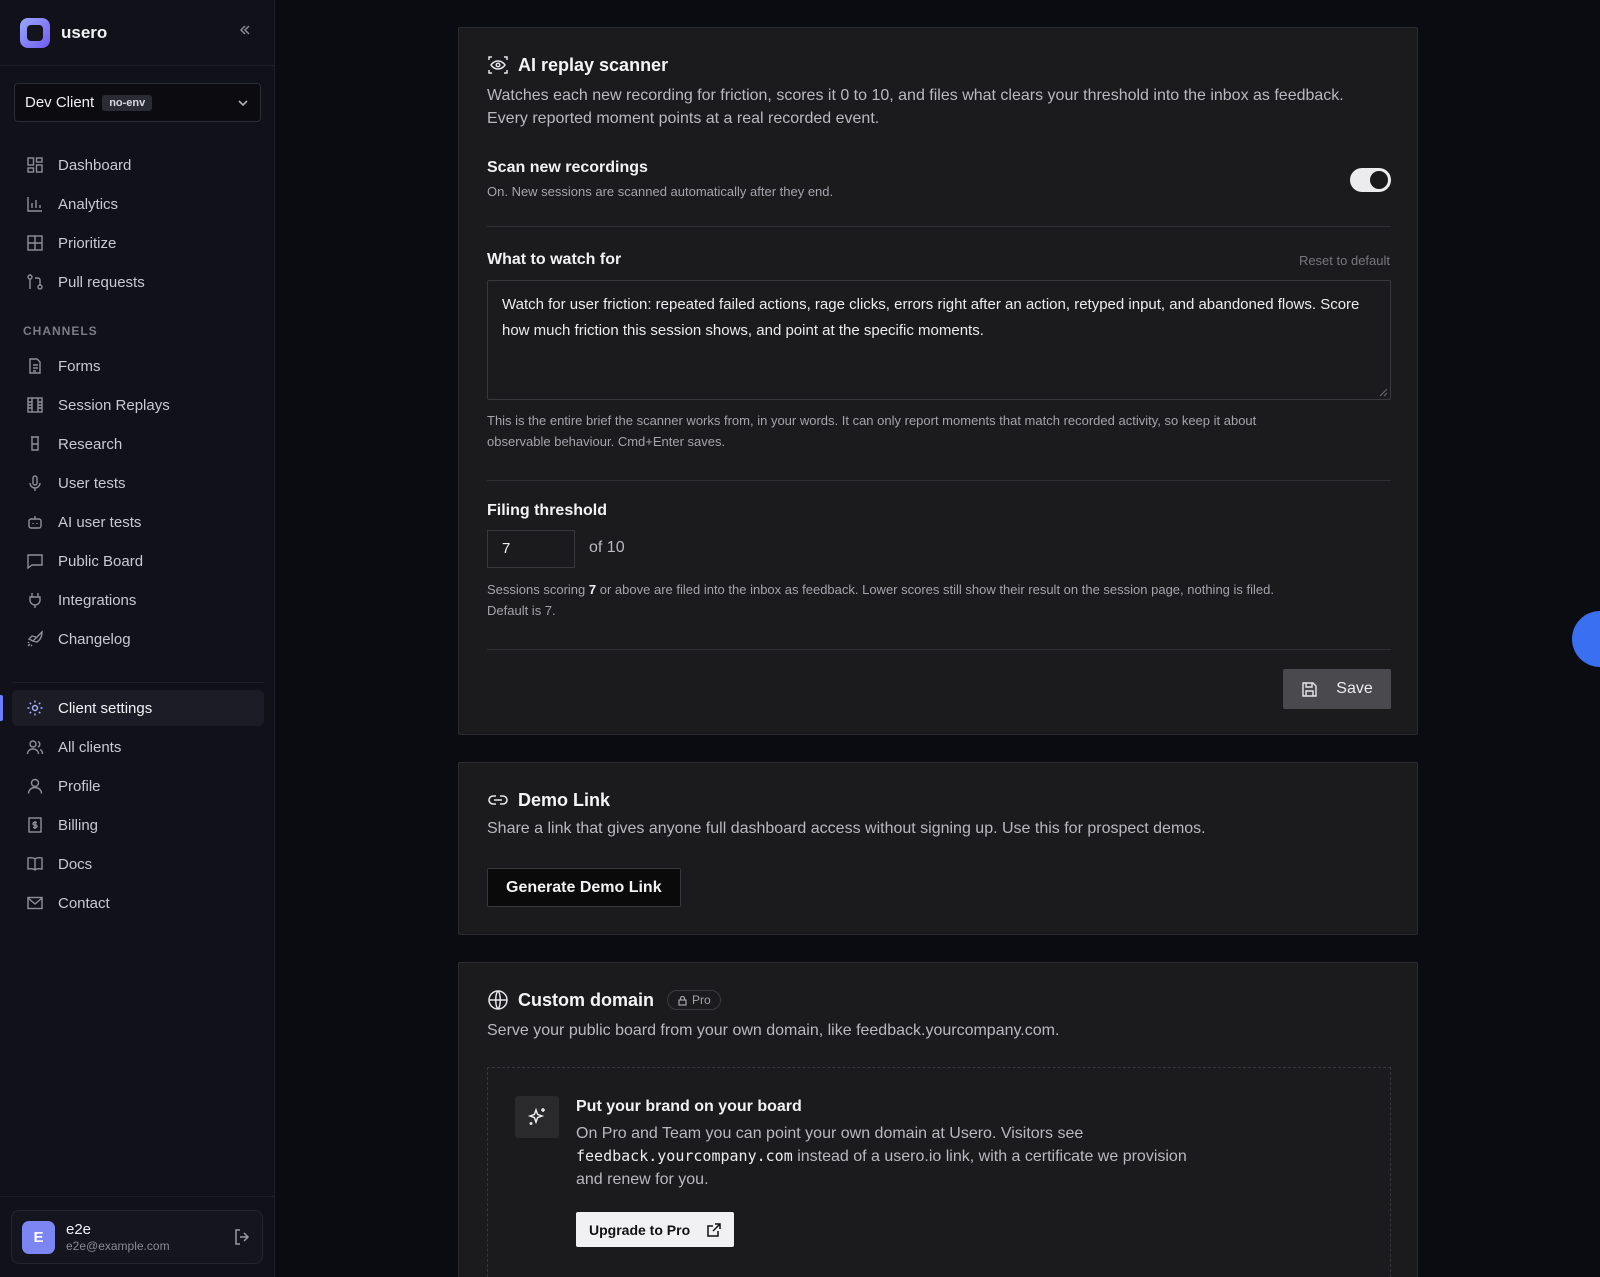  What do you see at coordinates (682, 1000) in the screenshot?
I see `lock-icon` at bounding box center [682, 1000].